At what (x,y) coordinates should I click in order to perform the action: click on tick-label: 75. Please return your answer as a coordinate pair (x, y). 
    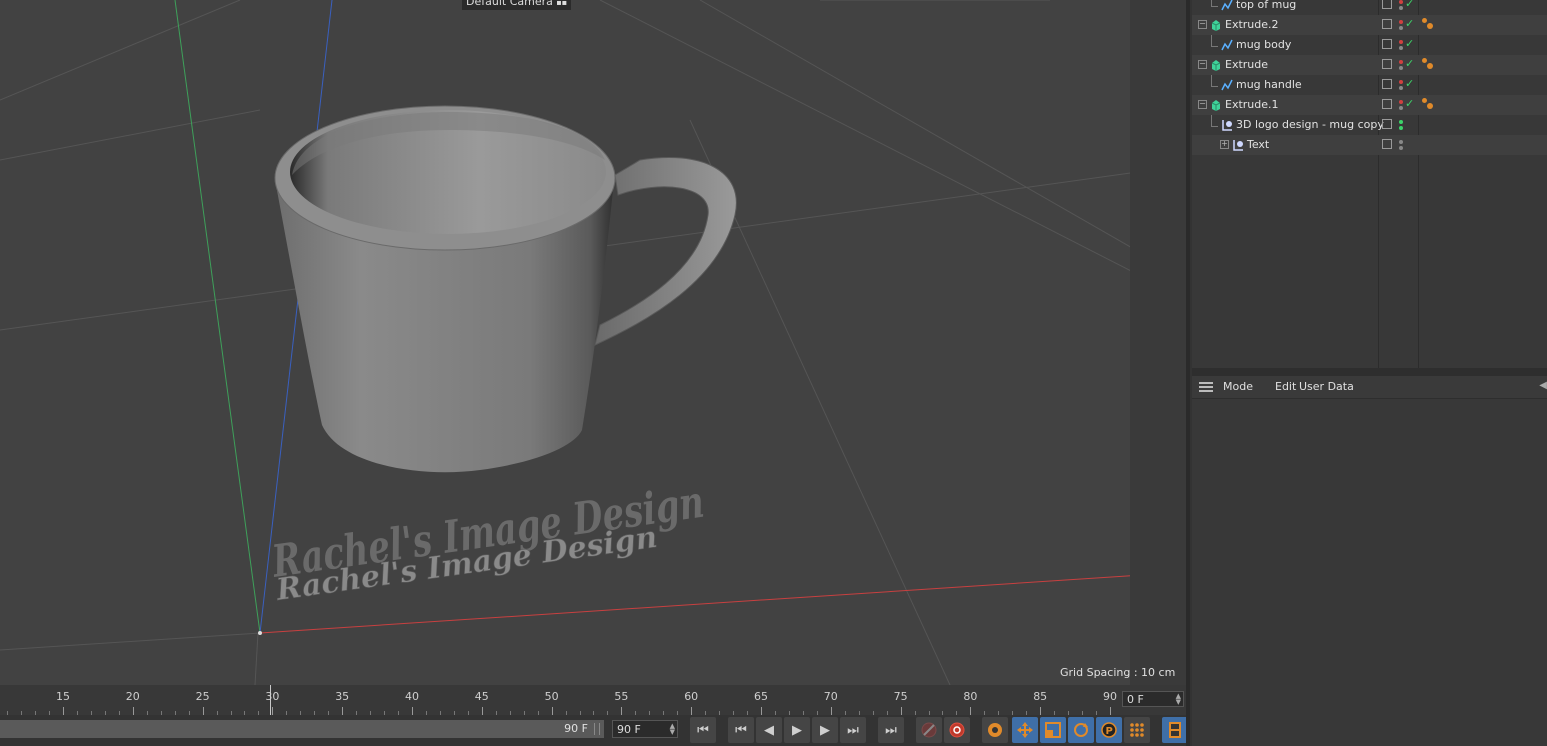
    Looking at the image, I should click on (900, 696).